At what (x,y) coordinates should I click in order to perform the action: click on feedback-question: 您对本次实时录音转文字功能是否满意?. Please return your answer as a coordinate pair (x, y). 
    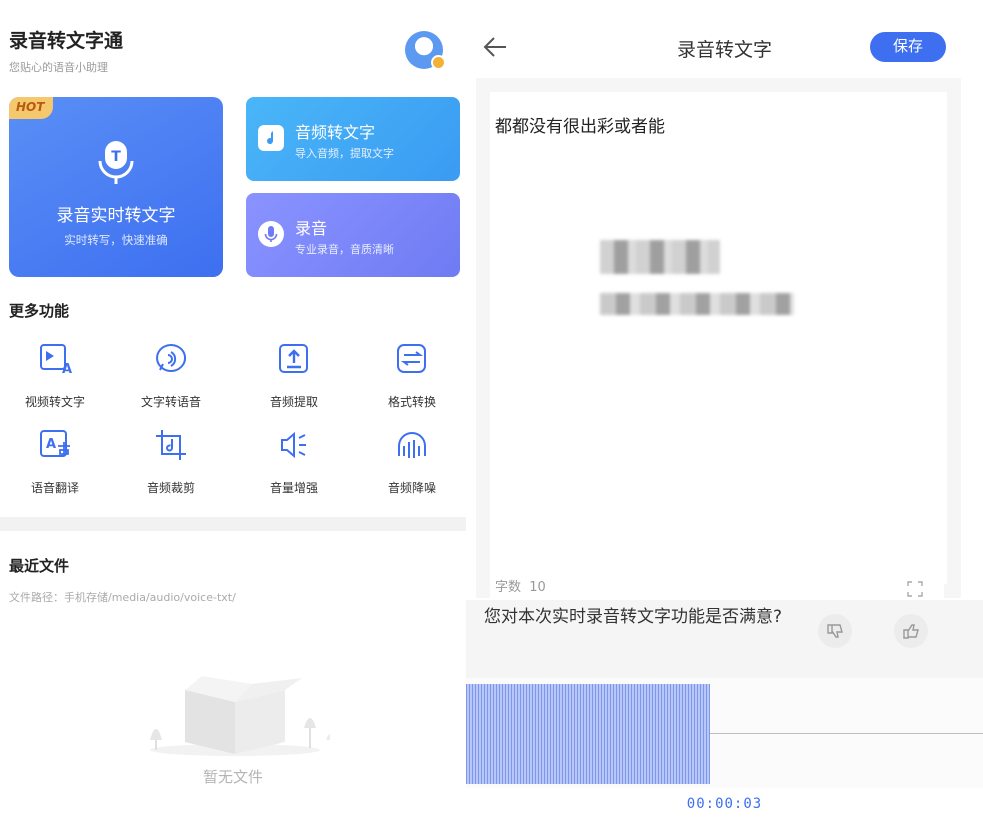
    Looking at the image, I should click on (633, 617).